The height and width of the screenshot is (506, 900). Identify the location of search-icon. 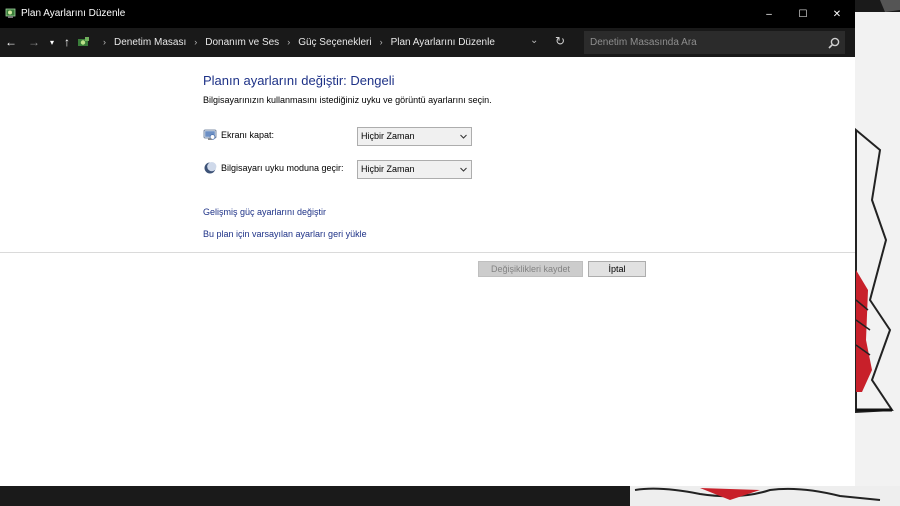
(834, 43).